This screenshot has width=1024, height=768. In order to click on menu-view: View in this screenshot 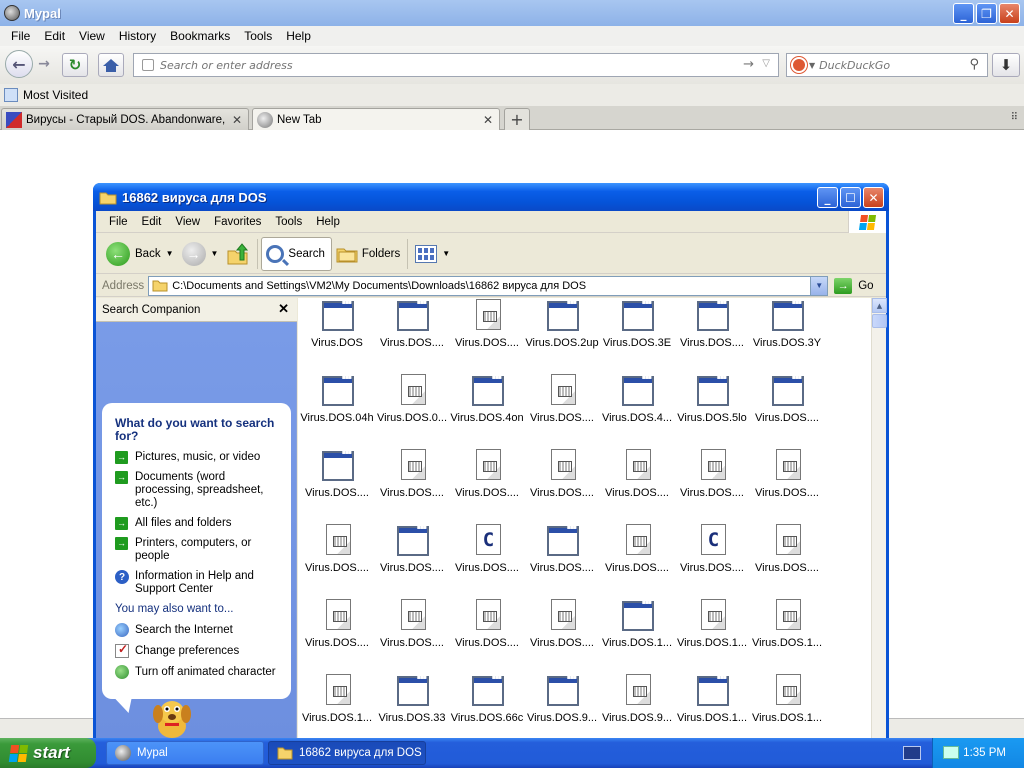, I will do `click(92, 36)`.